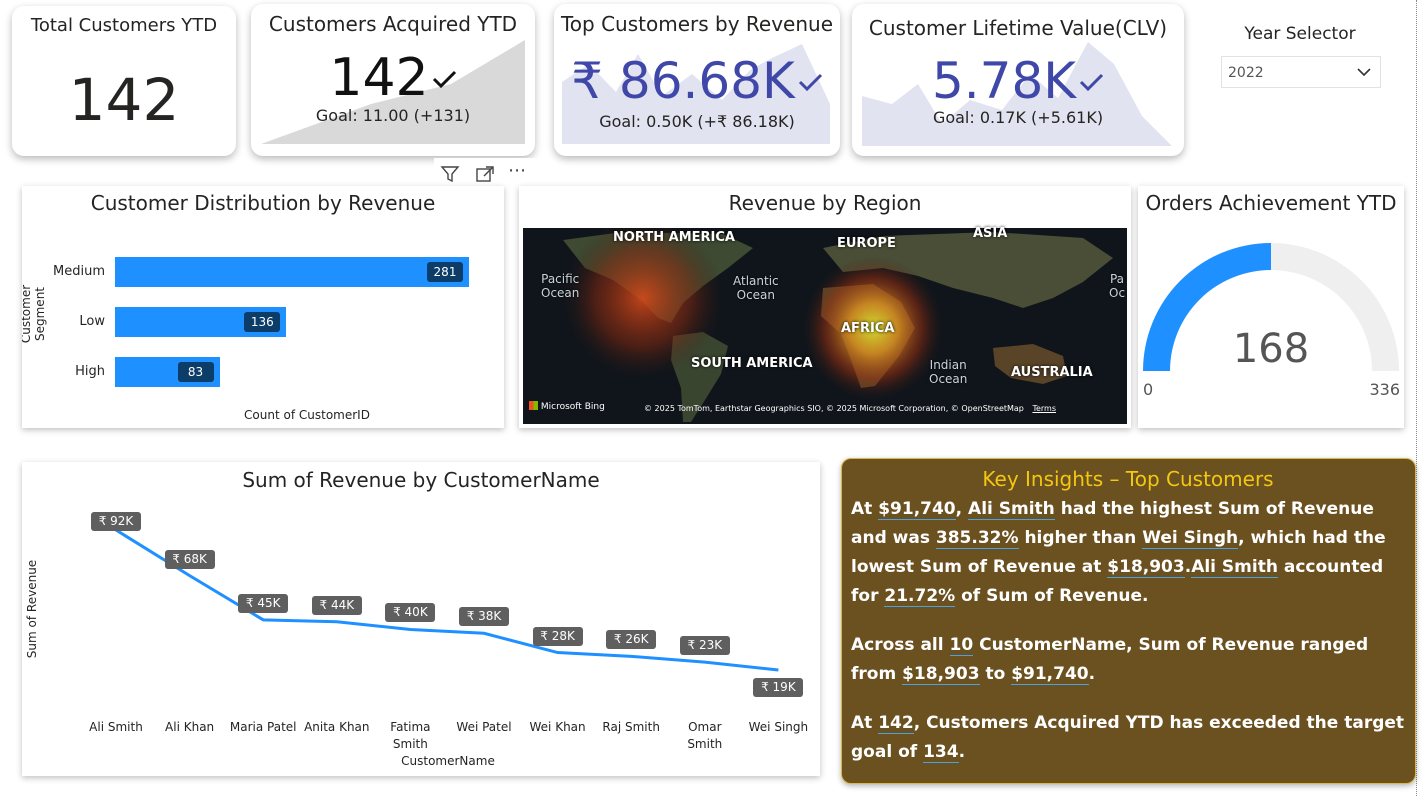 The image size is (1425, 796). Describe the element at coordinates (1416, 398) in the screenshot. I see `page-edge` at that location.